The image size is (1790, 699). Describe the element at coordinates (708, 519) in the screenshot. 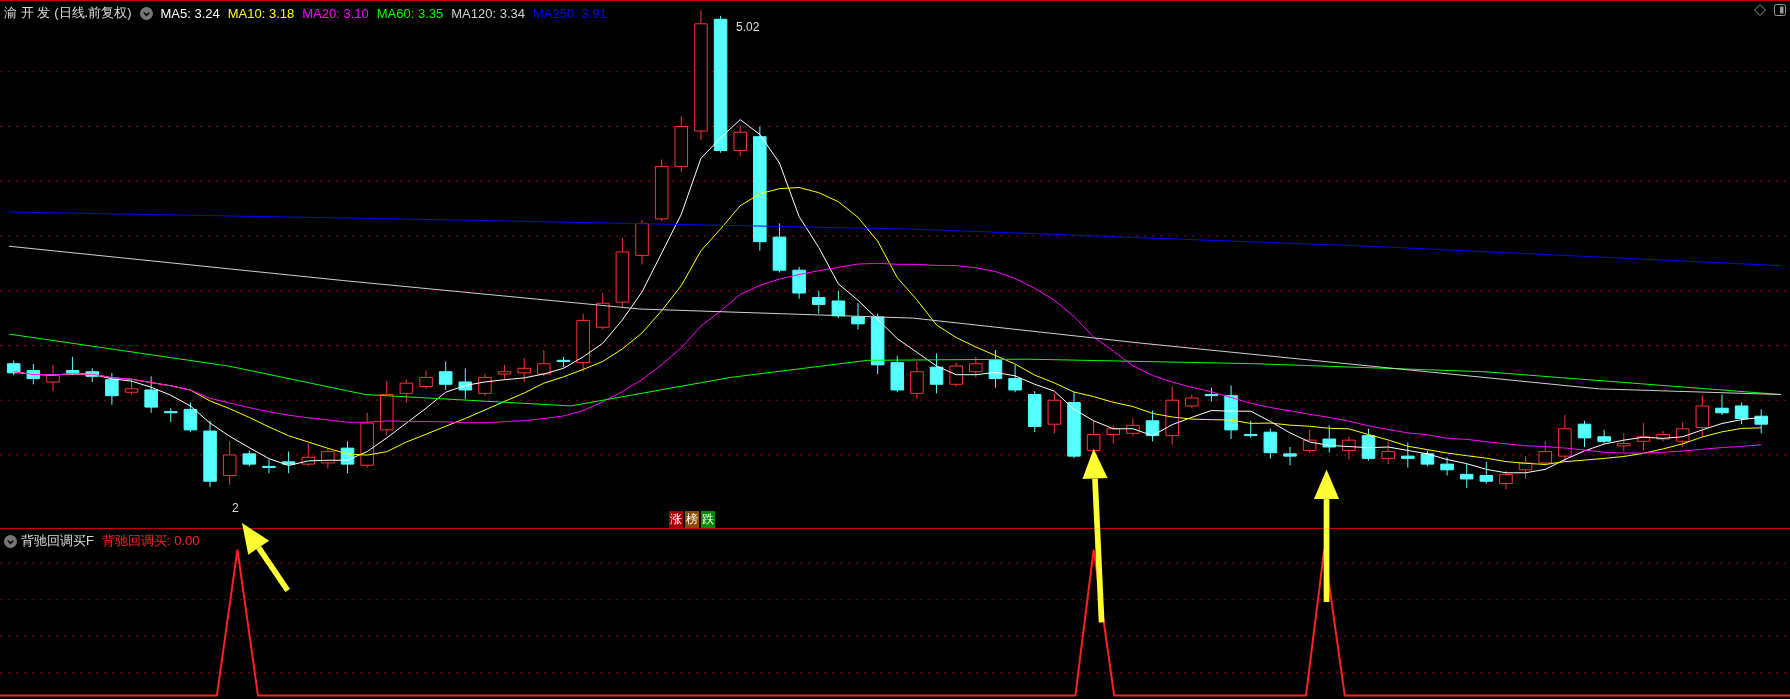

I see `status-badge: 跌` at that location.